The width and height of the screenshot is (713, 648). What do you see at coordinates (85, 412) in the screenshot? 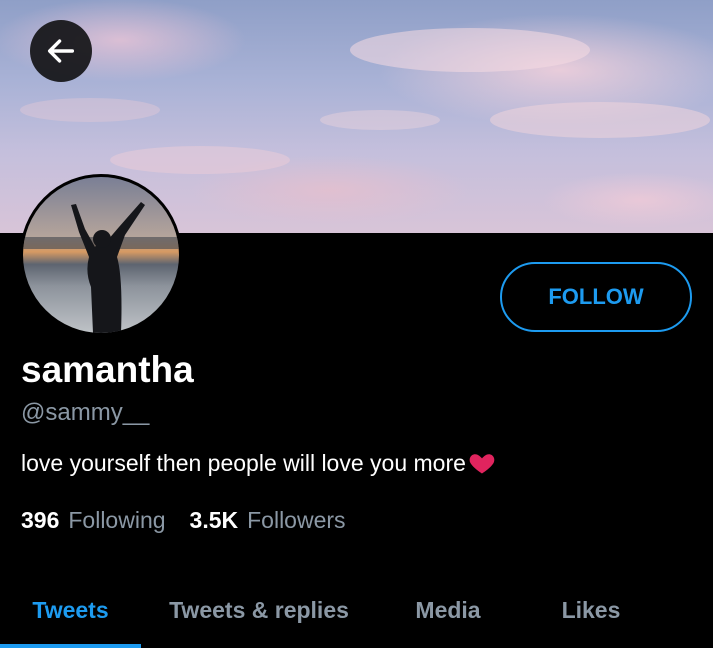
I see `profile-handle: @sammy__` at bounding box center [85, 412].